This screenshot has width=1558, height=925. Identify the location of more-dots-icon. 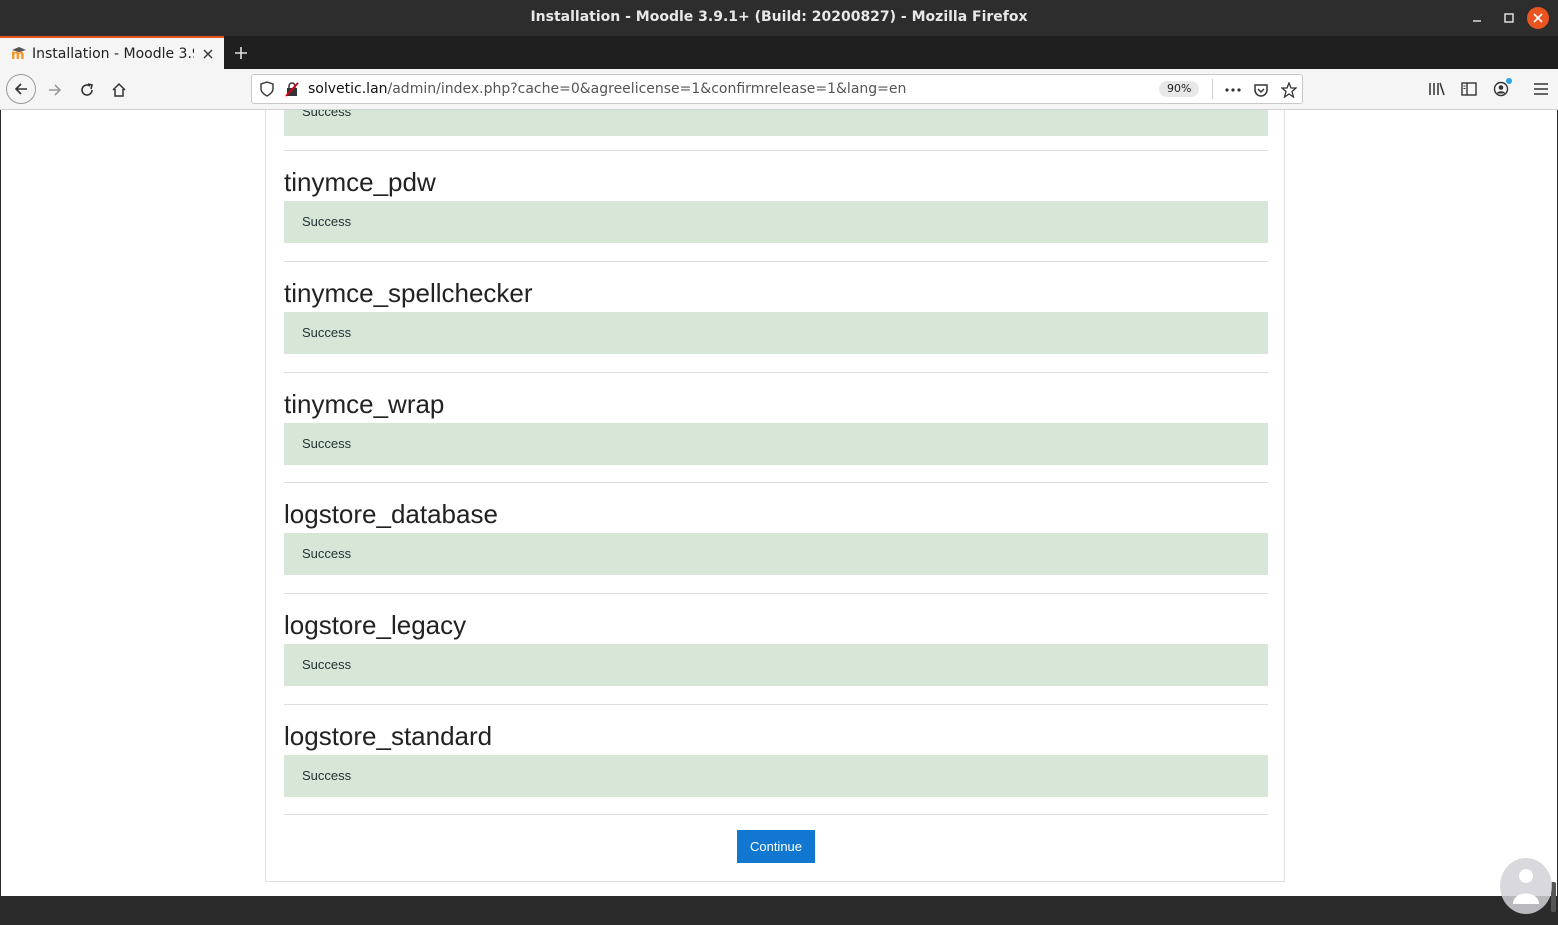
(1233, 90).